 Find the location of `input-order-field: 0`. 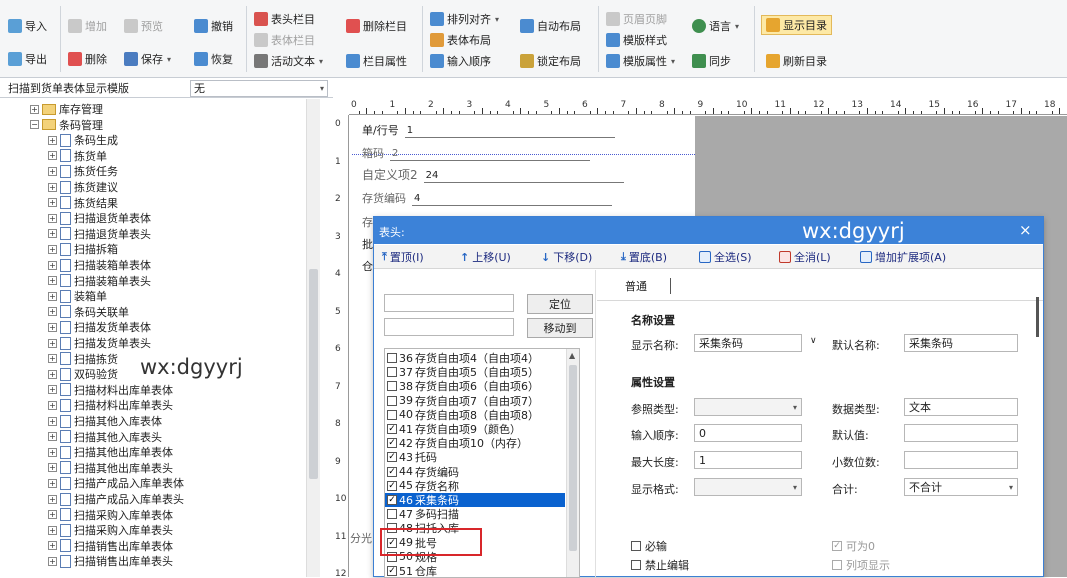

input-order-field: 0 is located at coordinates (748, 433).